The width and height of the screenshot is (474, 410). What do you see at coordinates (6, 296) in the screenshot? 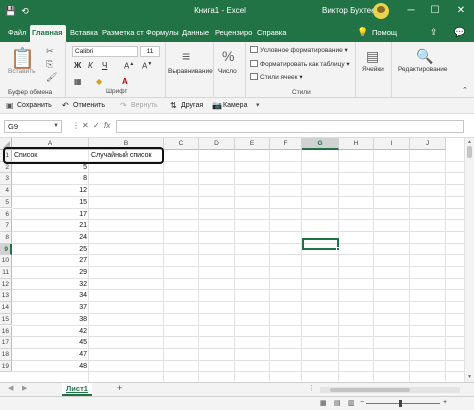
I see `row-header-13: 13` at bounding box center [6, 296].